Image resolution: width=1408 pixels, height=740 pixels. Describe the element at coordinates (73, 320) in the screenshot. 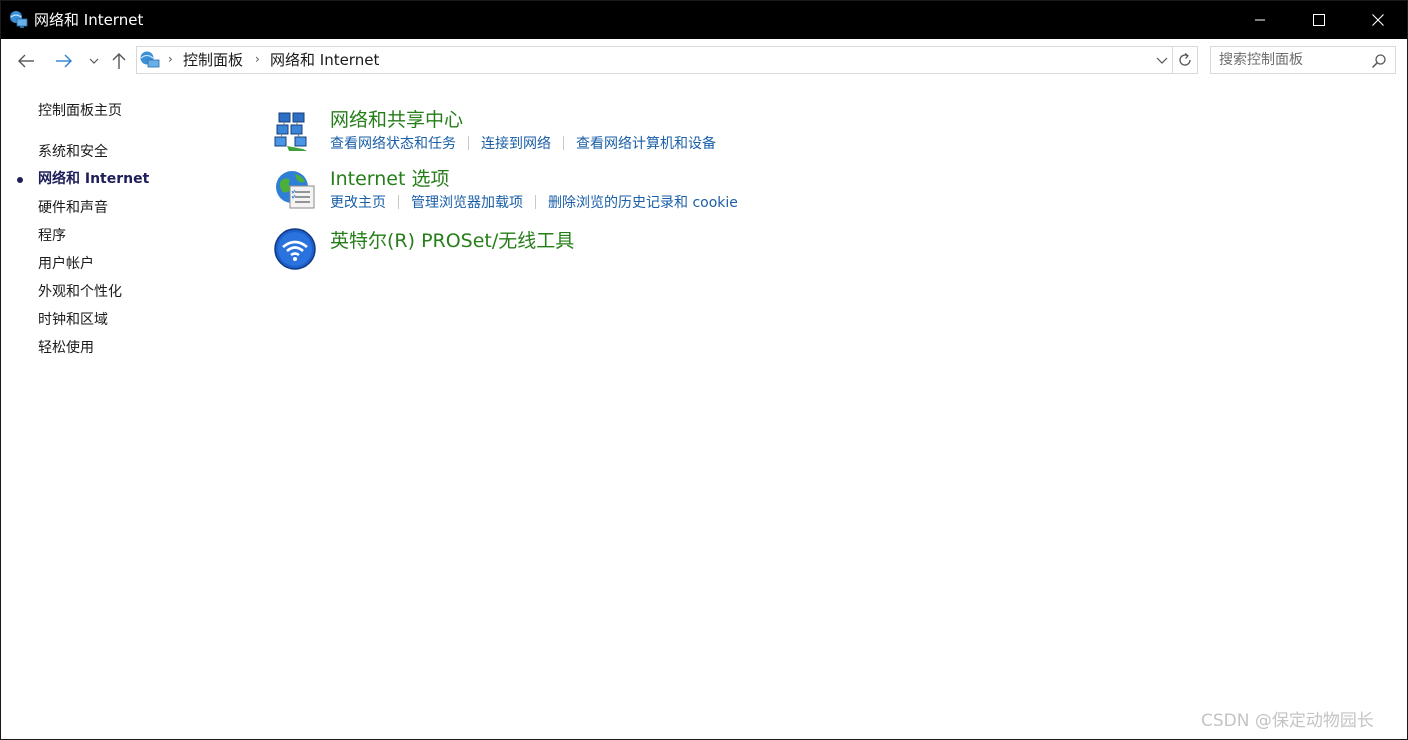

I see `sidebar-item-clock-region: 时钟和区域` at that location.